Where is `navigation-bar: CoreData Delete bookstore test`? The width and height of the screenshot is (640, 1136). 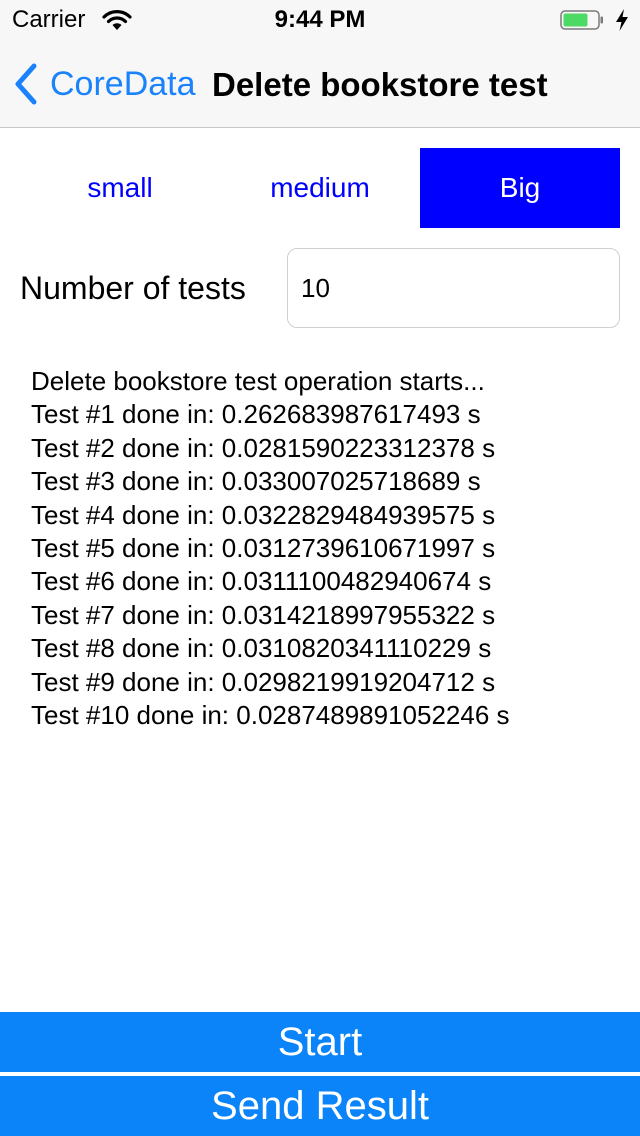 navigation-bar: CoreData Delete bookstore test is located at coordinates (320, 84).